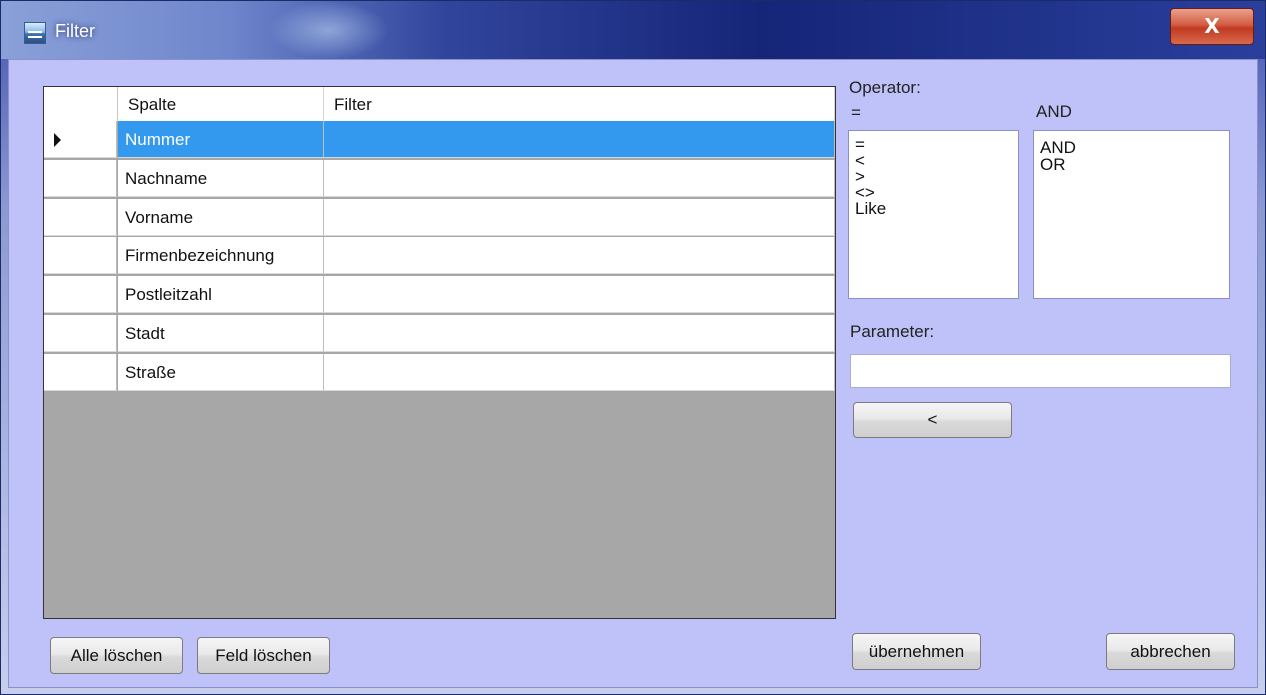 The image size is (1266, 695). What do you see at coordinates (933, 160) in the screenshot?
I see `operator-option: <` at bounding box center [933, 160].